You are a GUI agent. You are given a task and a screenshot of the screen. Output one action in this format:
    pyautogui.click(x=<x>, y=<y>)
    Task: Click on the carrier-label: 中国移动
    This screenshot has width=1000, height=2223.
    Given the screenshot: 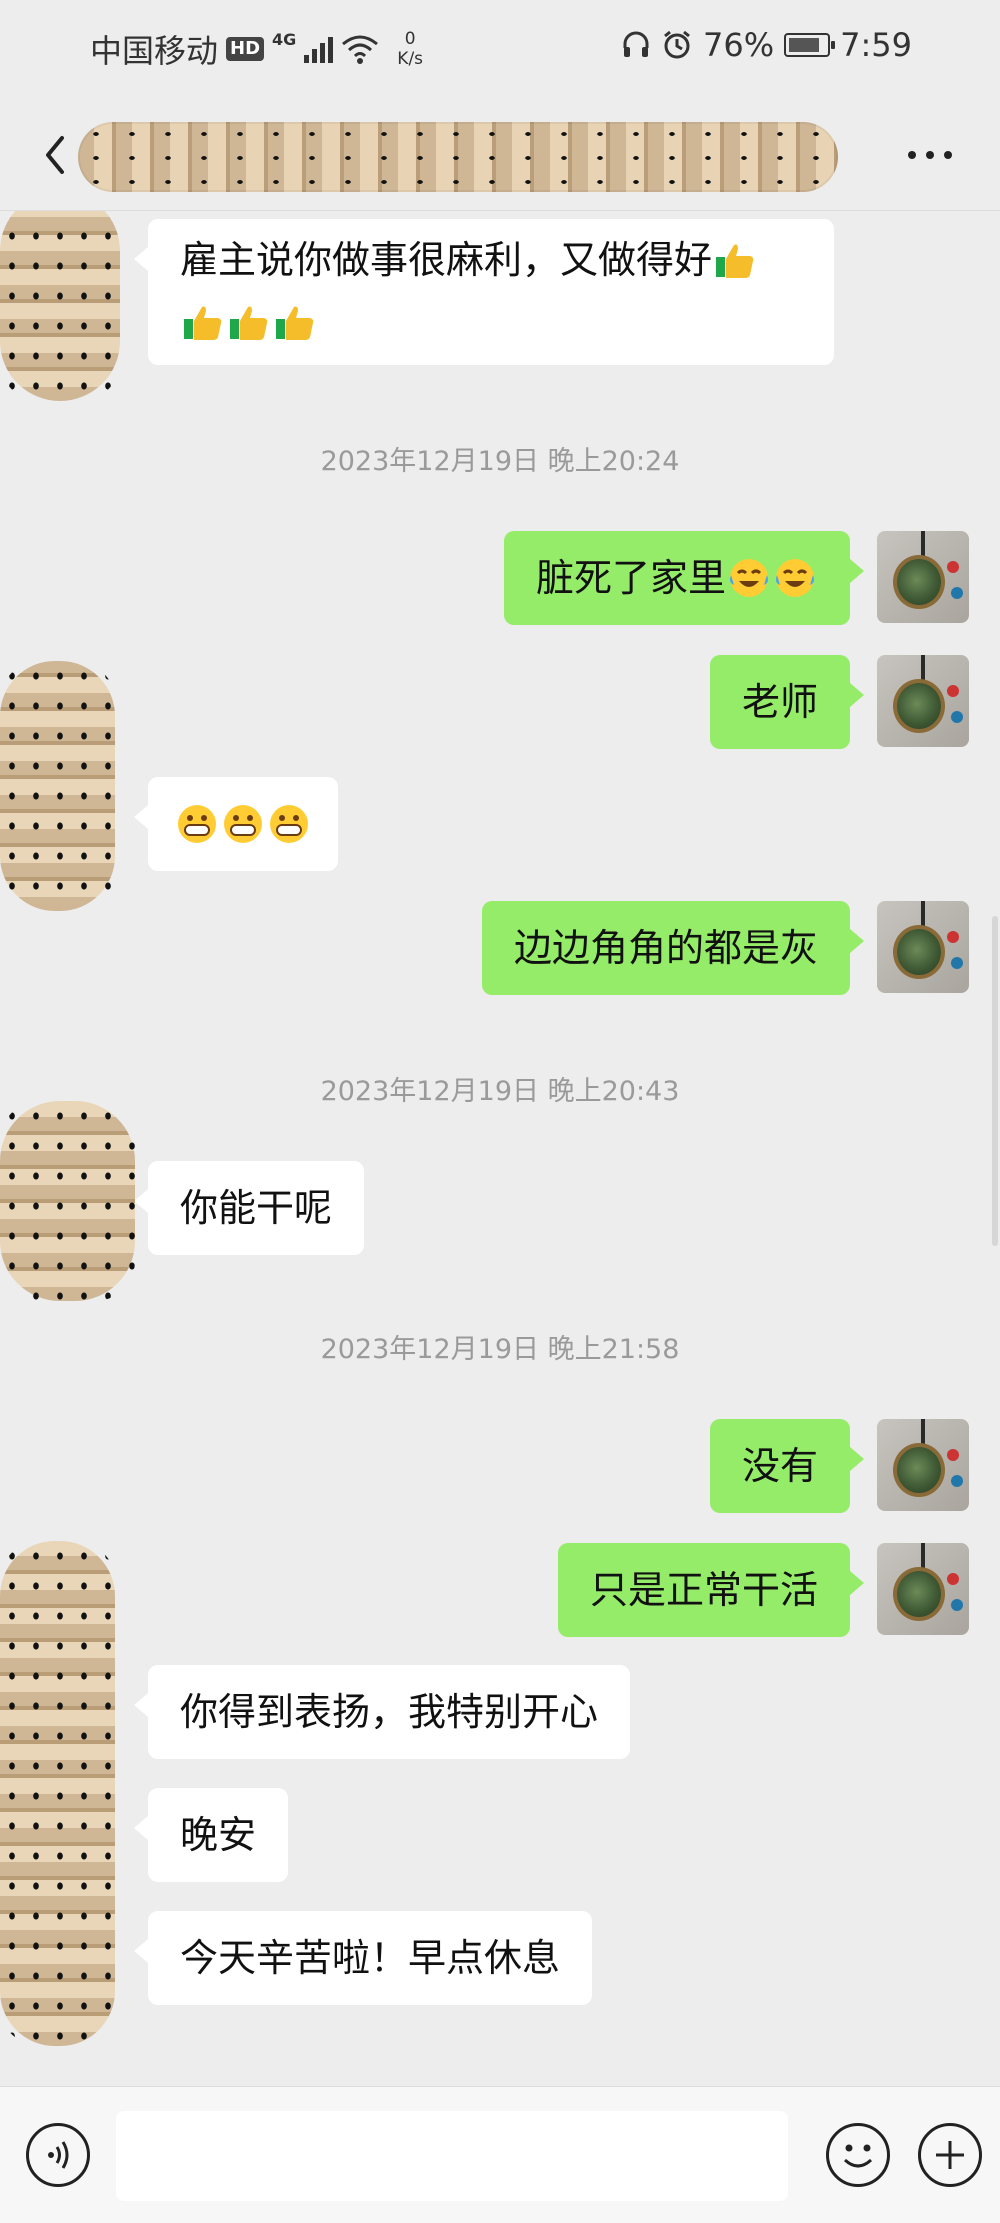 What is the action you would take?
    pyautogui.click(x=154, y=51)
    